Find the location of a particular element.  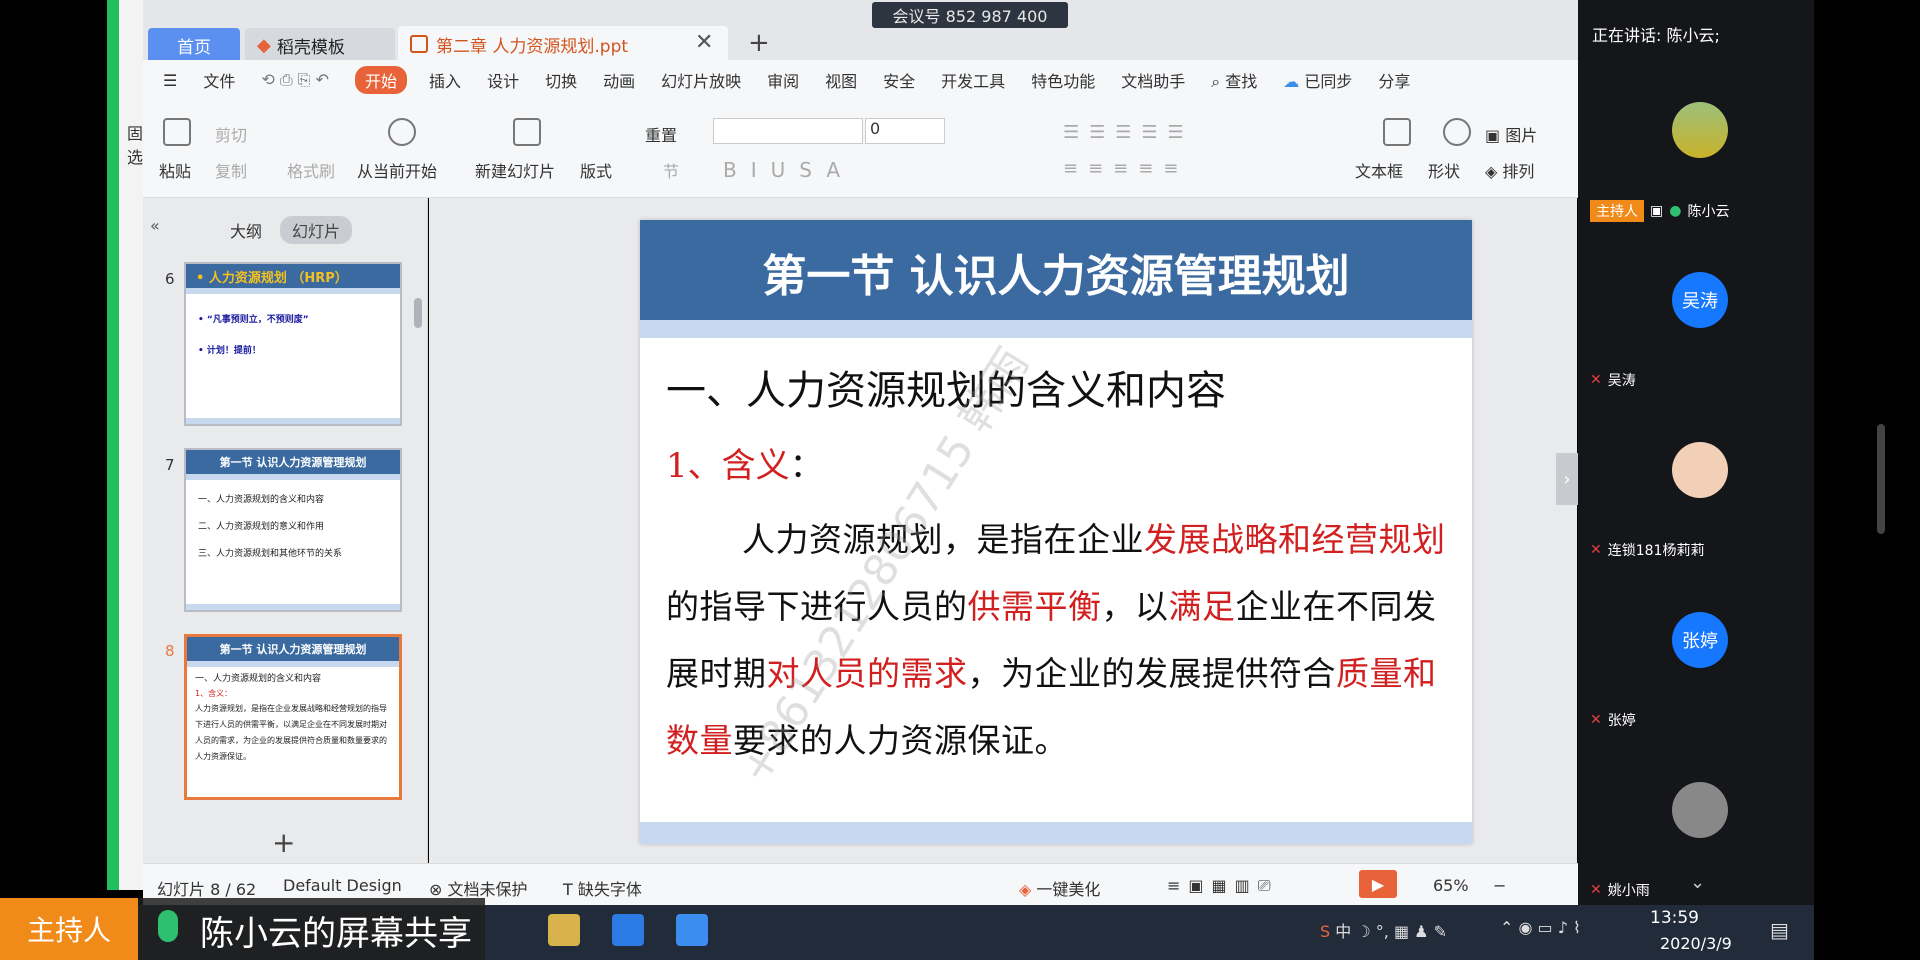

photos-icon is located at coordinates (628, 930).